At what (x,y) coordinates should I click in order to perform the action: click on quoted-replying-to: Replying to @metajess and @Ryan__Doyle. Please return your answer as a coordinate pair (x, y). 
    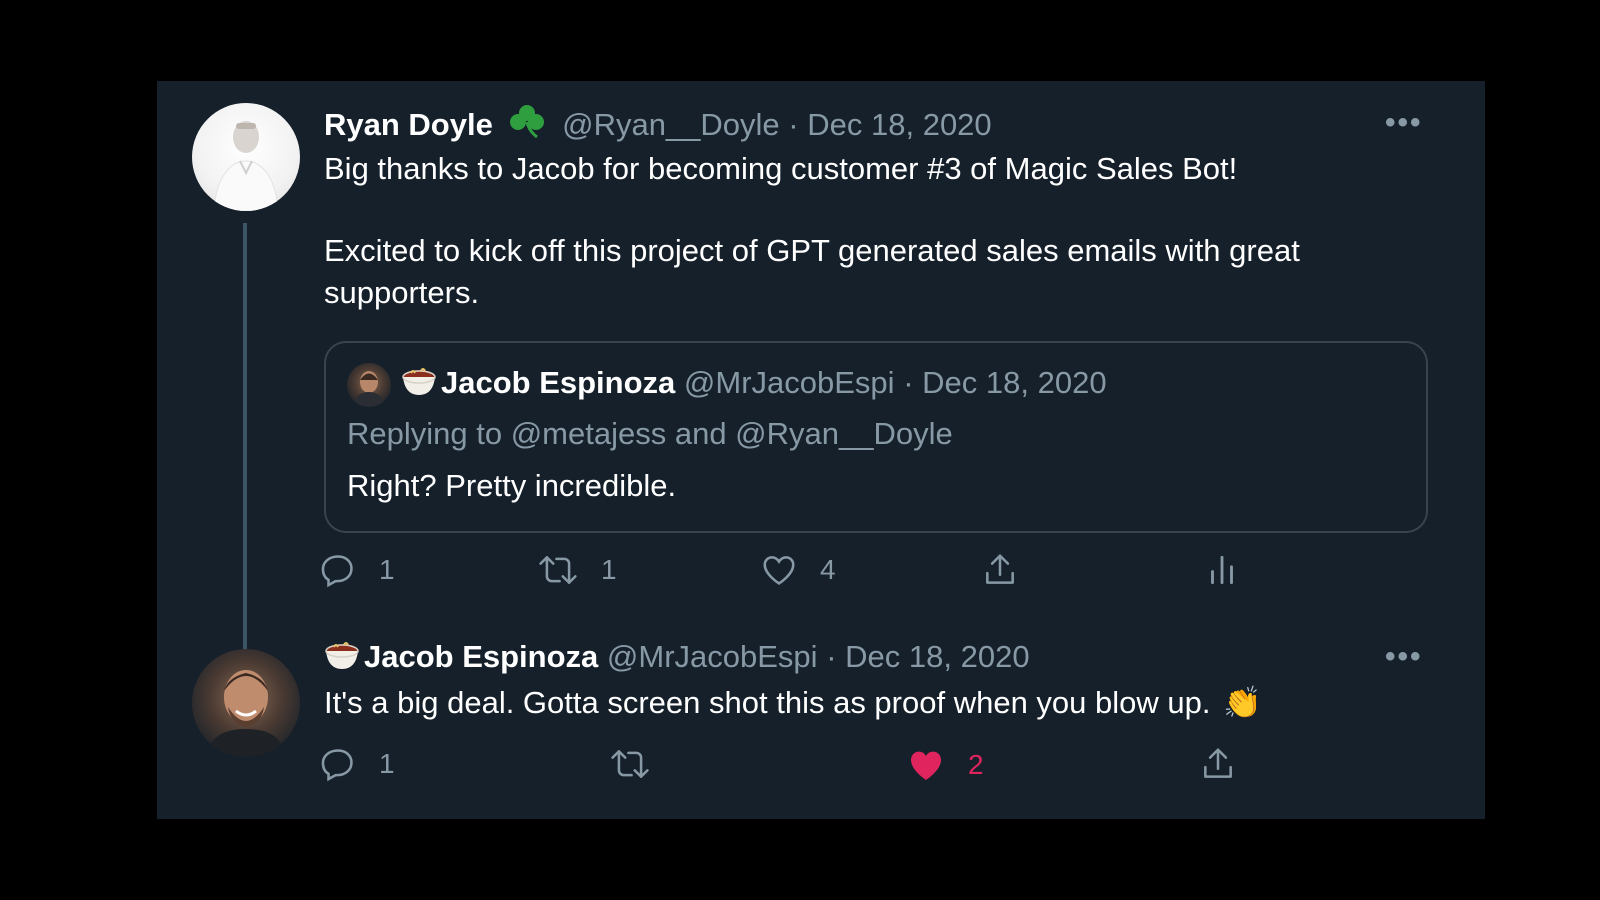
    Looking at the image, I should click on (650, 433).